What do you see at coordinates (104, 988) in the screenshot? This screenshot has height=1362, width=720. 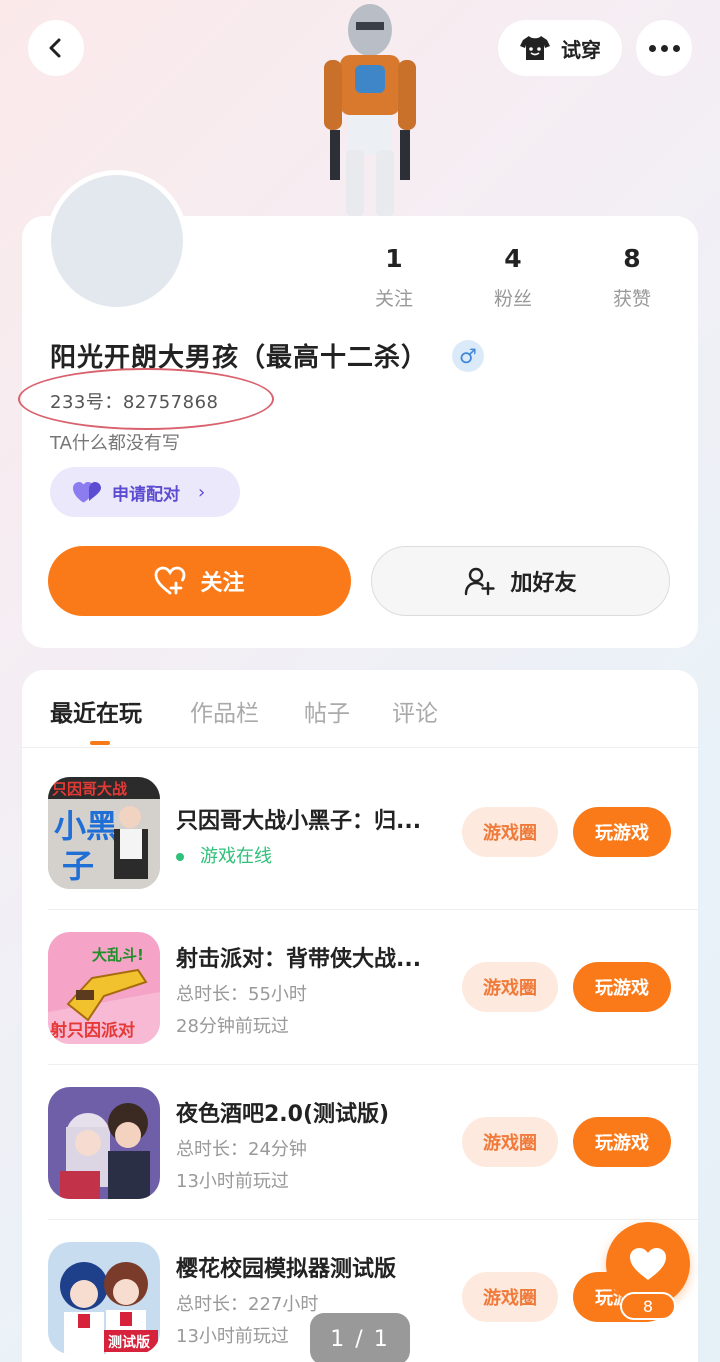 I see `game-icon: 大乱斗! 射只因派对` at bounding box center [104, 988].